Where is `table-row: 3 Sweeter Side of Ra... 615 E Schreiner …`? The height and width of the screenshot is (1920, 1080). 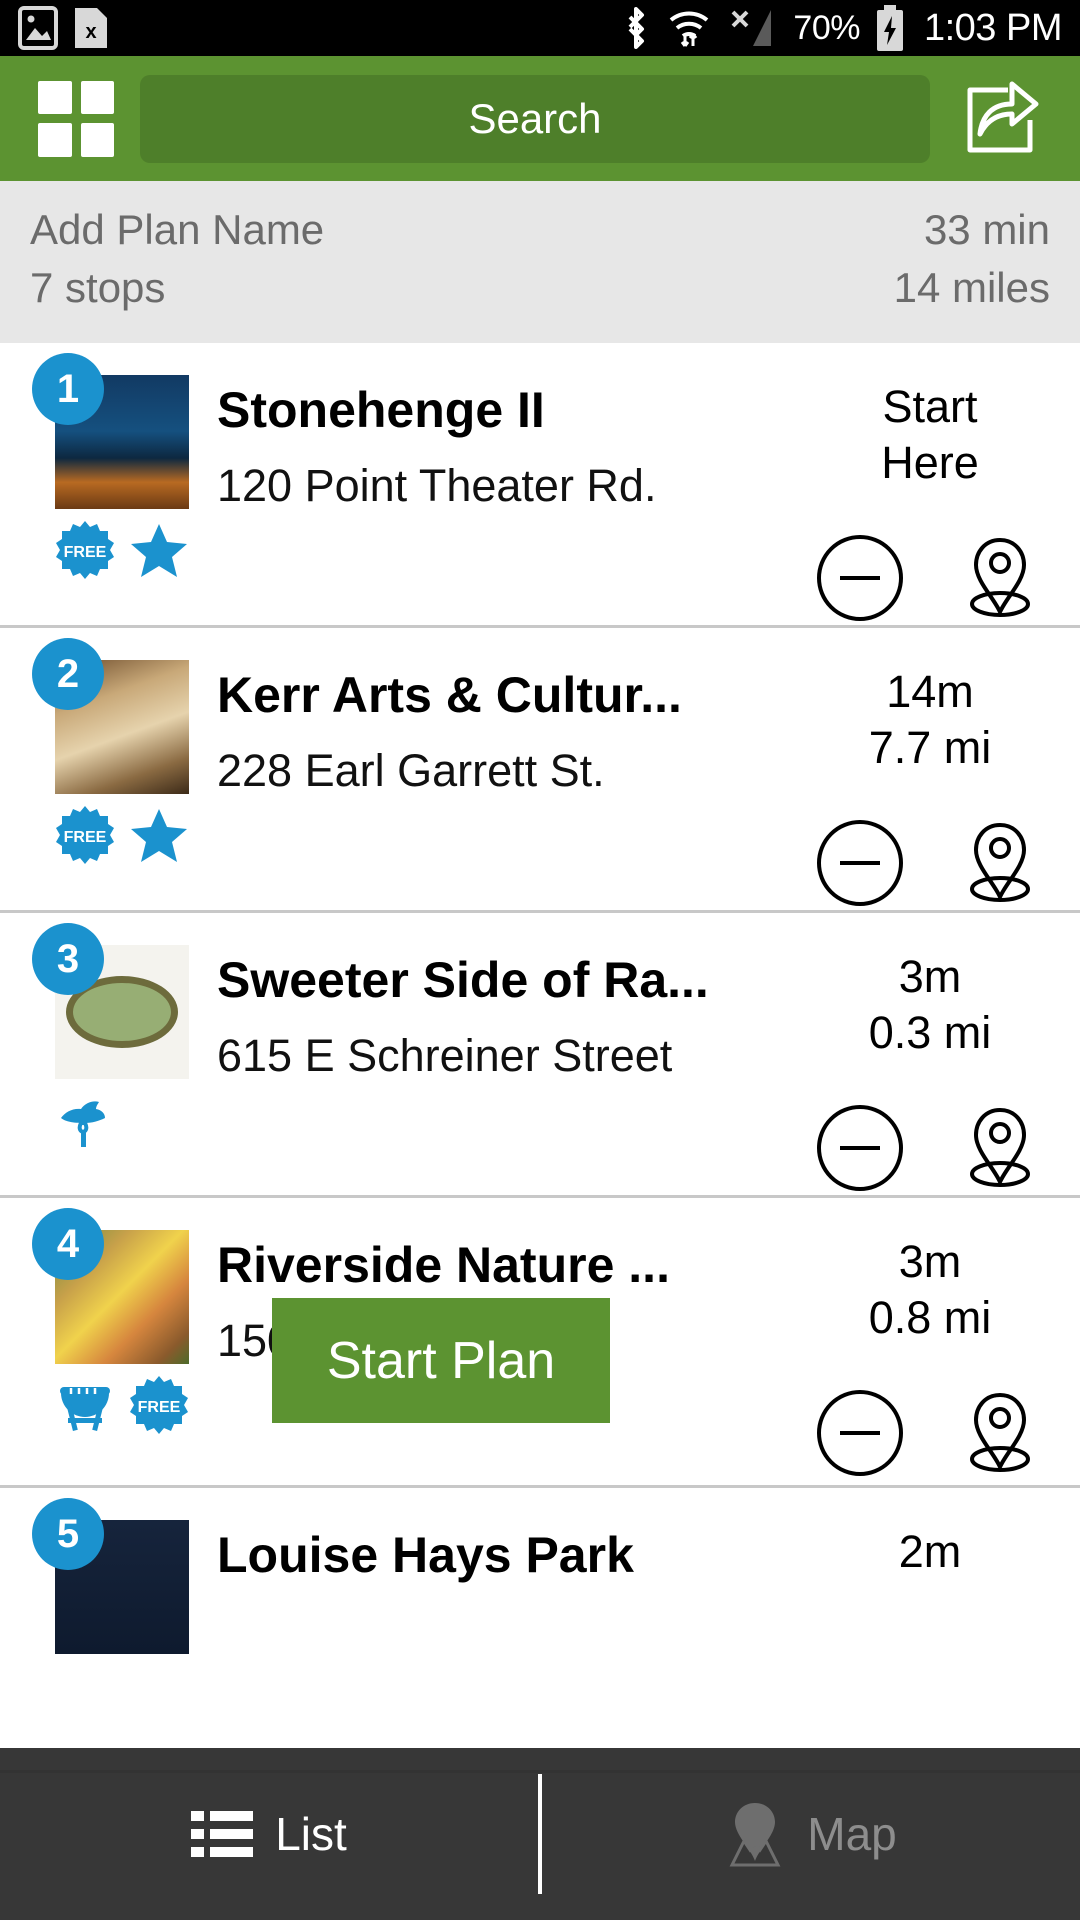 table-row: 3 Sweeter Side of Ra... 615 E Schreiner … is located at coordinates (540, 1055).